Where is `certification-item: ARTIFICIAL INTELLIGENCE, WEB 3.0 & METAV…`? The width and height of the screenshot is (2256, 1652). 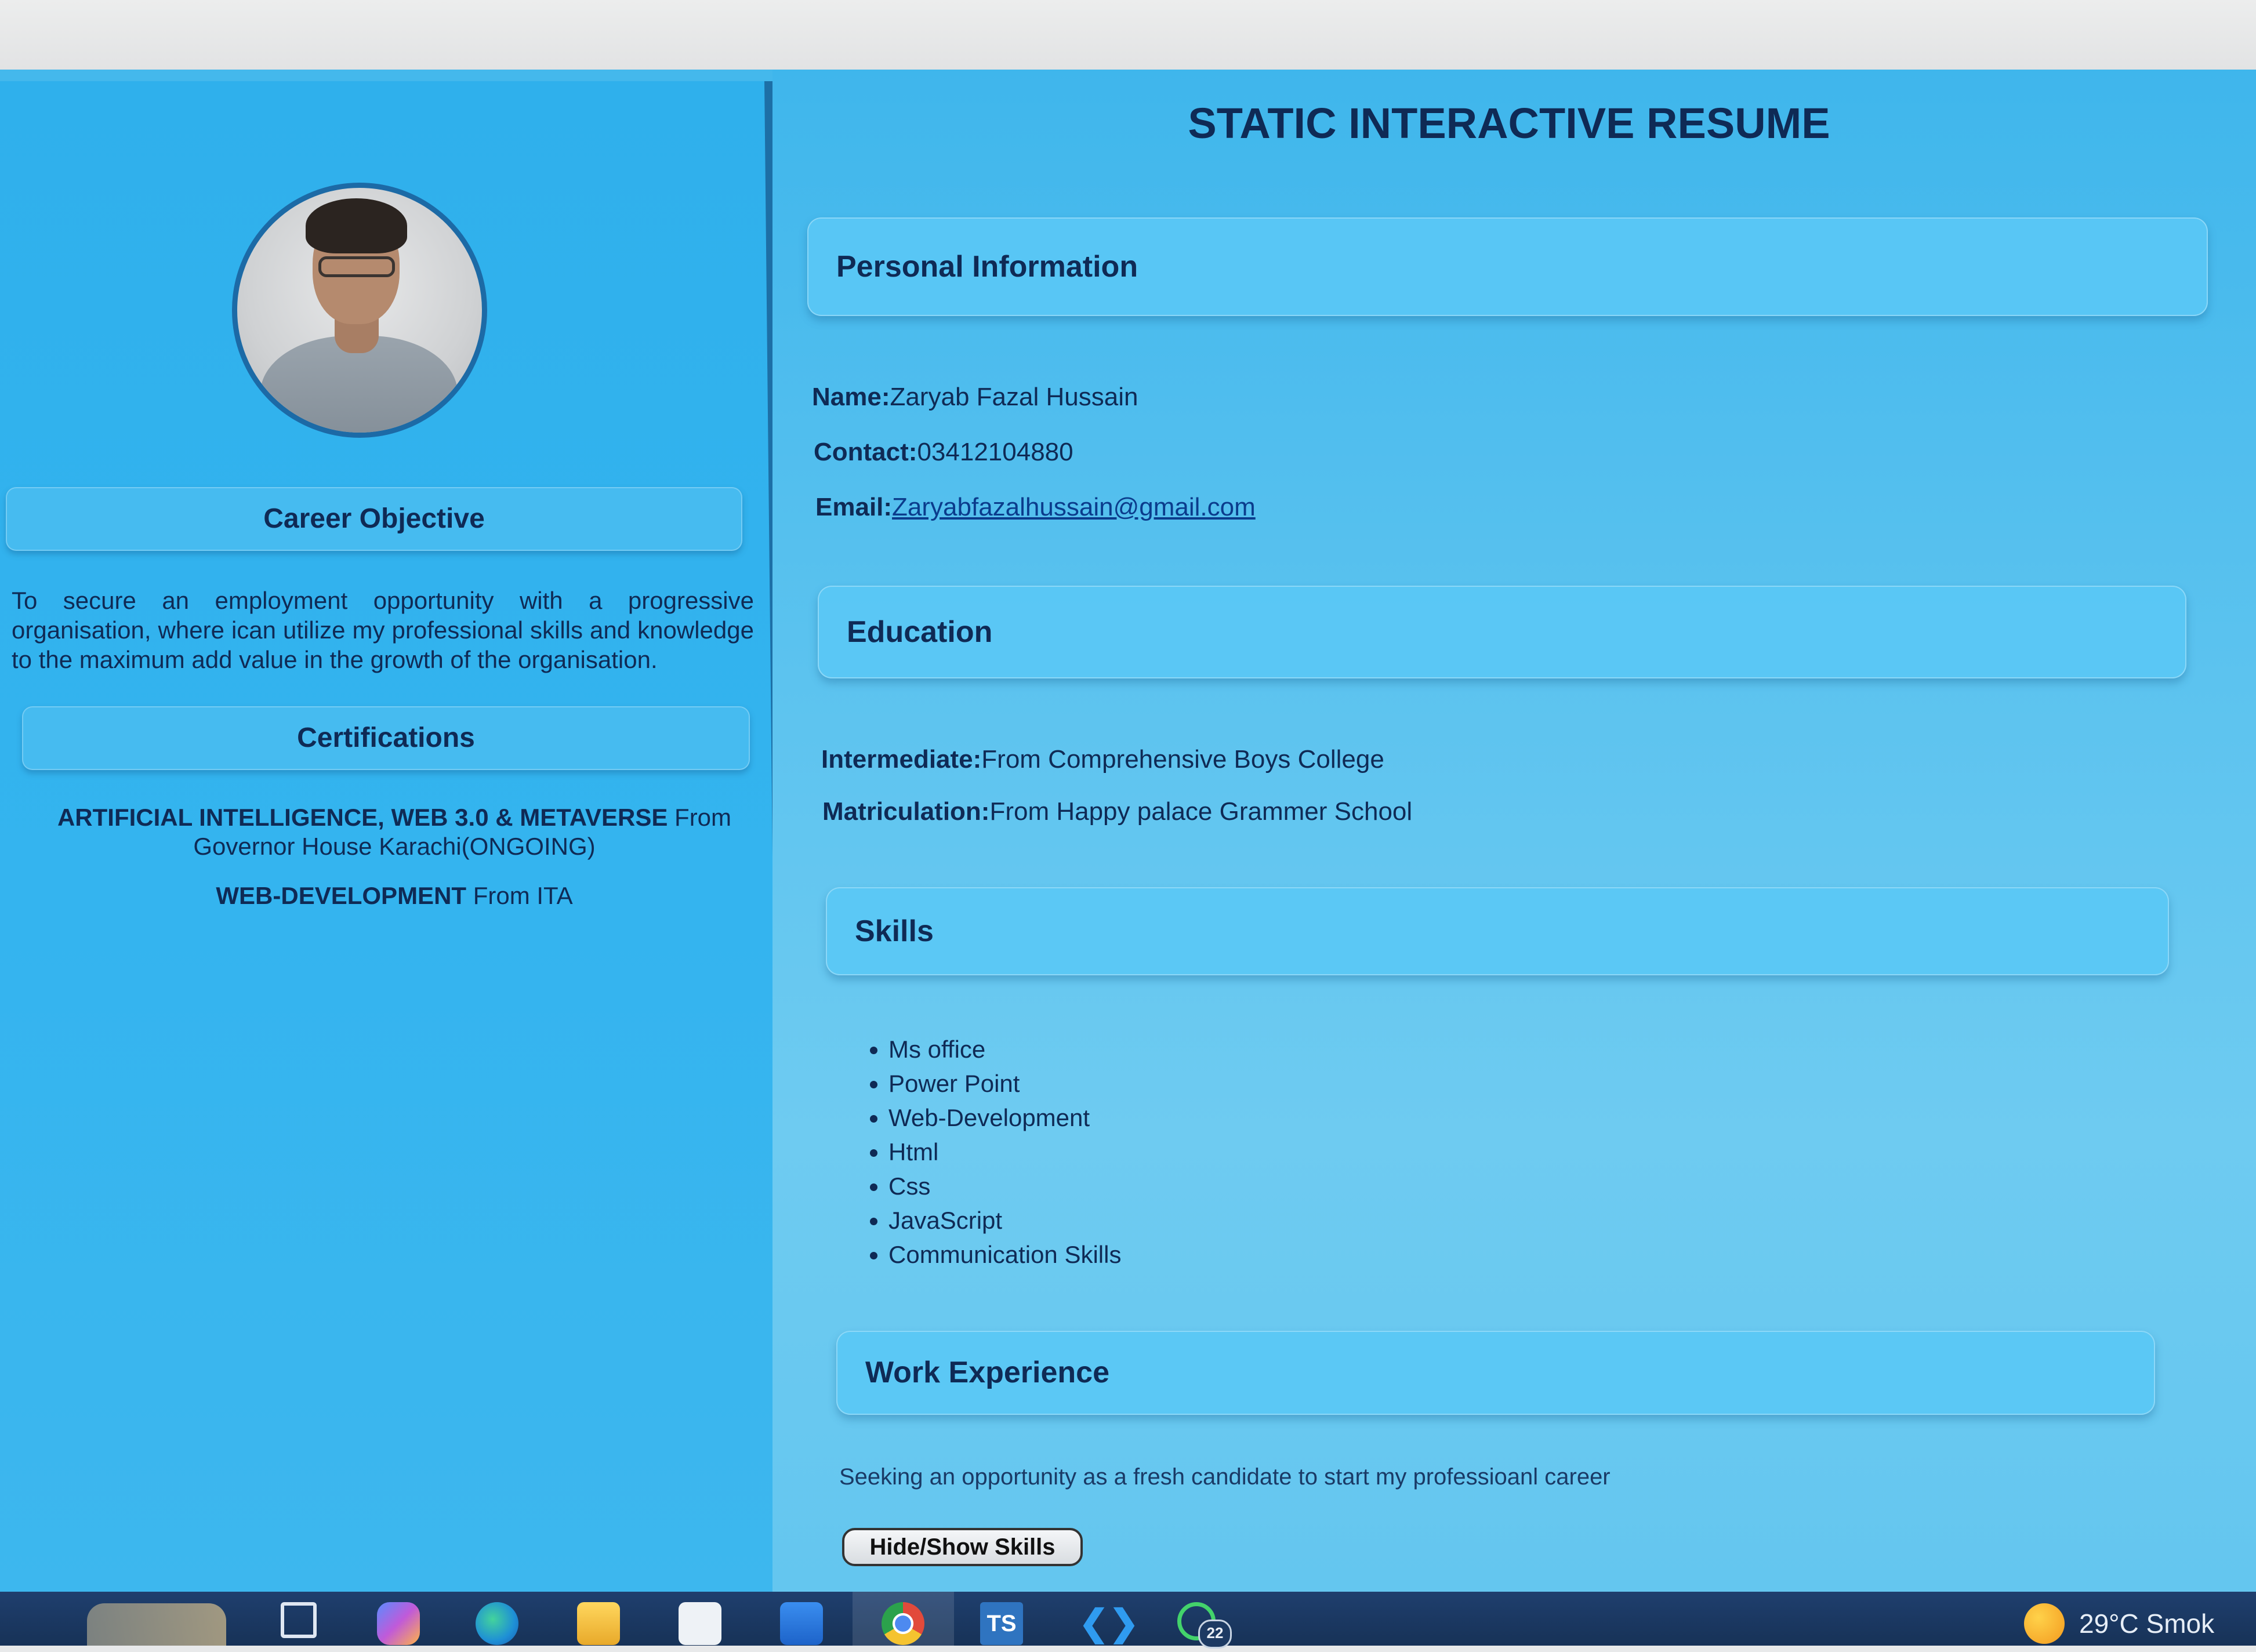 certification-item: ARTIFICIAL INTELLIGENCE, WEB 3.0 & METAV… is located at coordinates (394, 832).